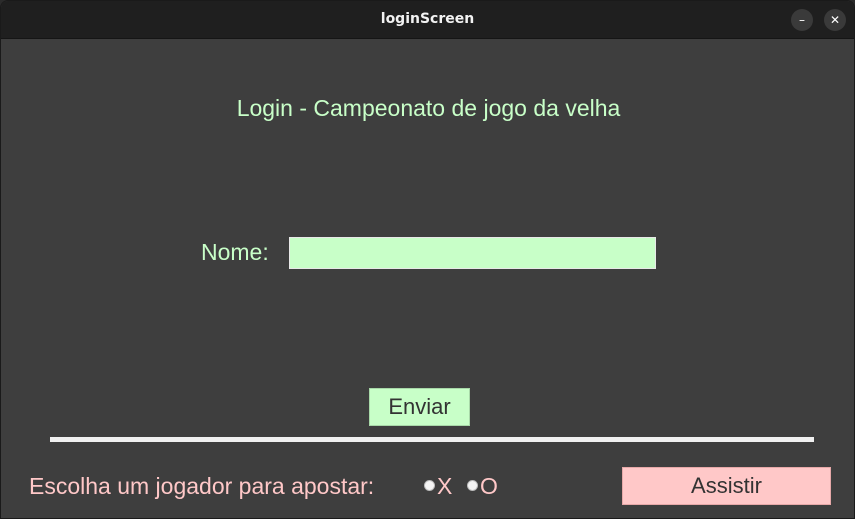 The height and width of the screenshot is (519, 855). Describe the element at coordinates (419, 407) in the screenshot. I see `send-button: Enviar` at that location.